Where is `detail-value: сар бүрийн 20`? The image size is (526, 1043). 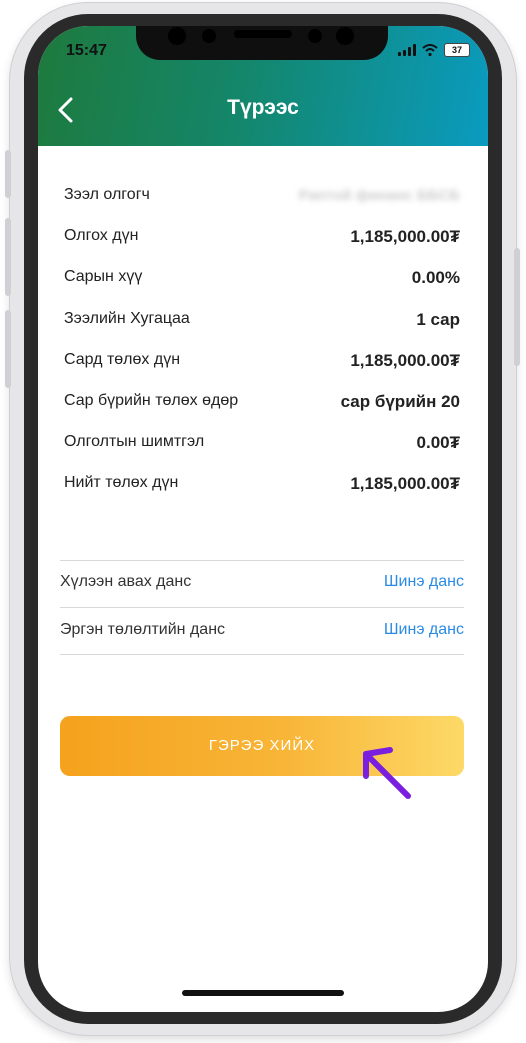 detail-value: сар бүрийн 20 is located at coordinates (400, 401).